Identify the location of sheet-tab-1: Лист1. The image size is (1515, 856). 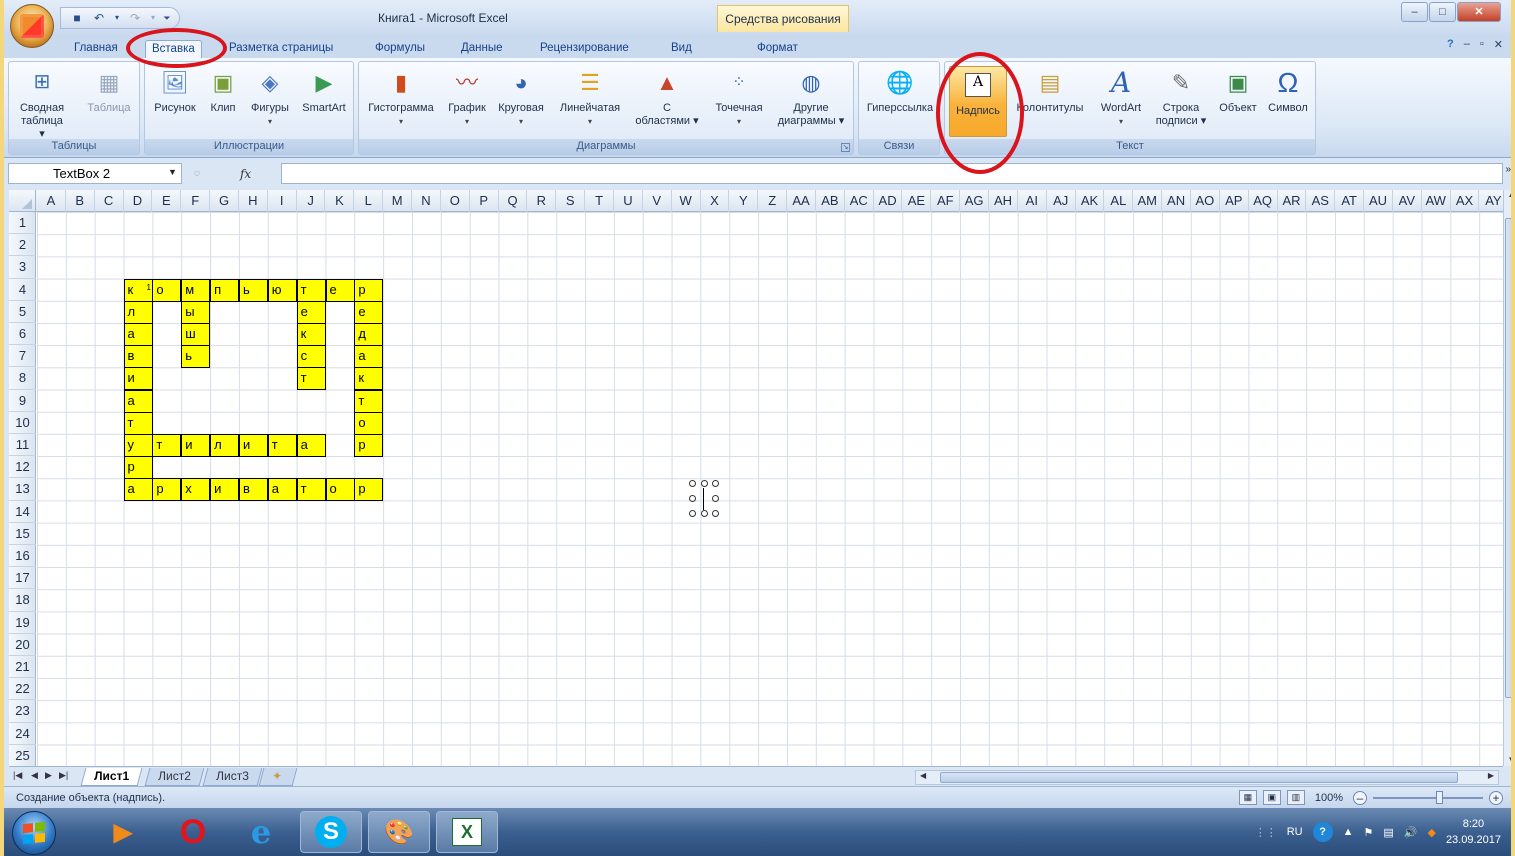
(111, 777).